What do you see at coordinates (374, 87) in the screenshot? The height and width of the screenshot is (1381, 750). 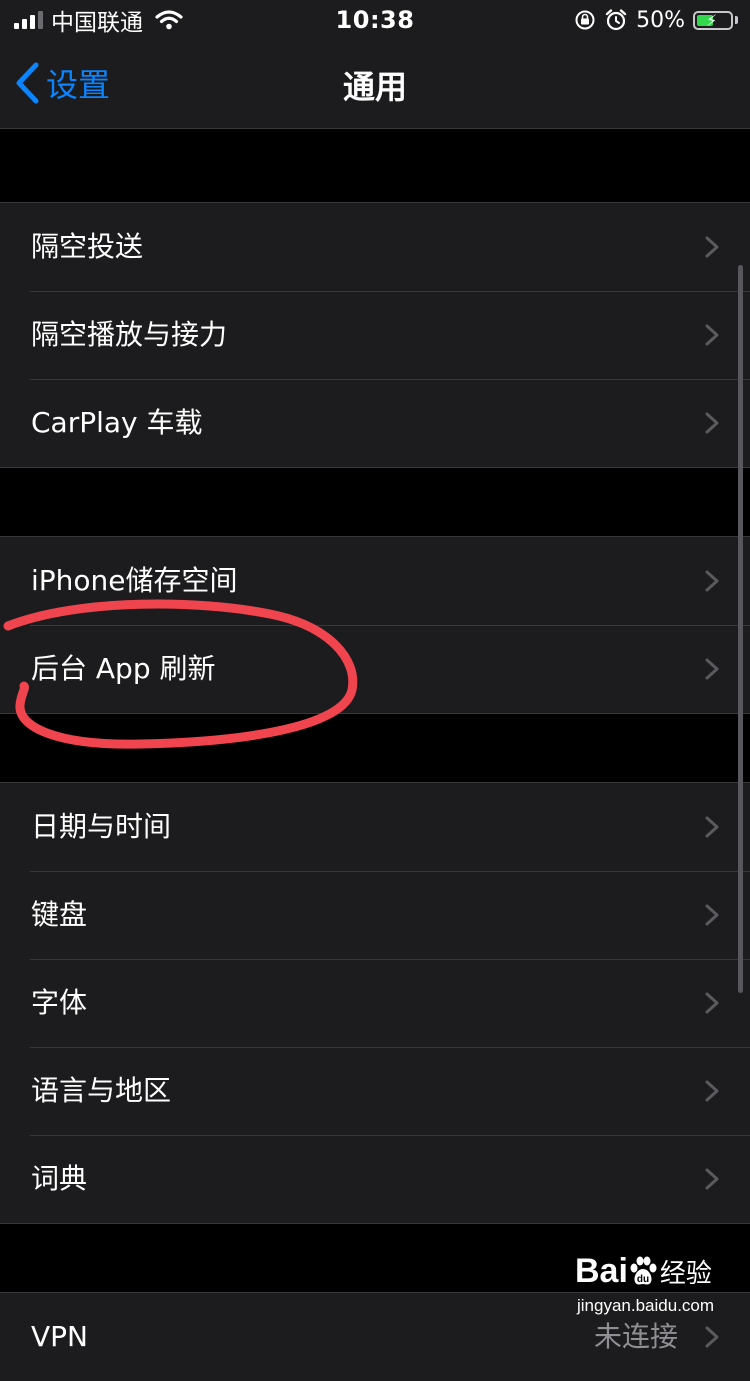 I see `page-title: 通用` at bounding box center [374, 87].